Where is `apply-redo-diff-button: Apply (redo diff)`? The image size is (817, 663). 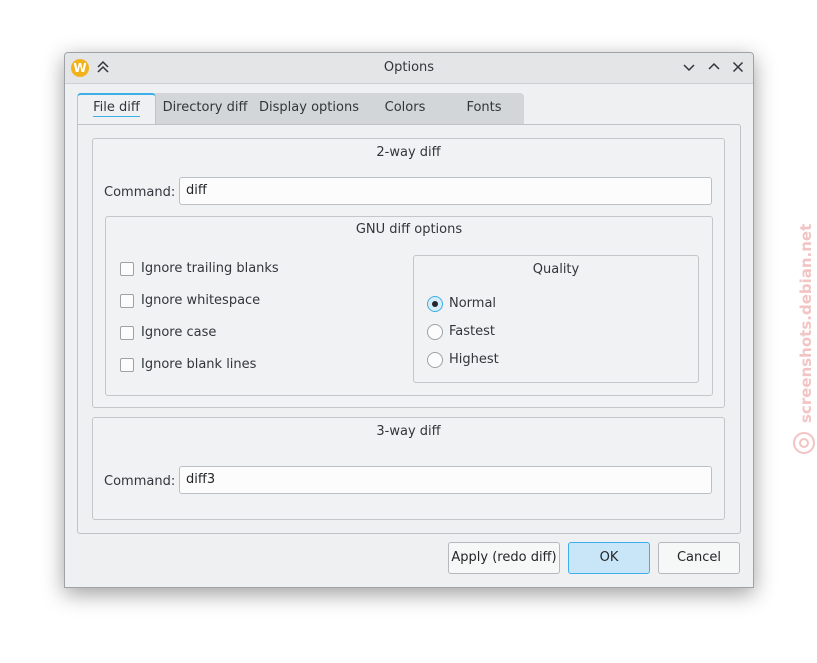 apply-redo-diff-button: Apply (redo diff) is located at coordinates (504, 558).